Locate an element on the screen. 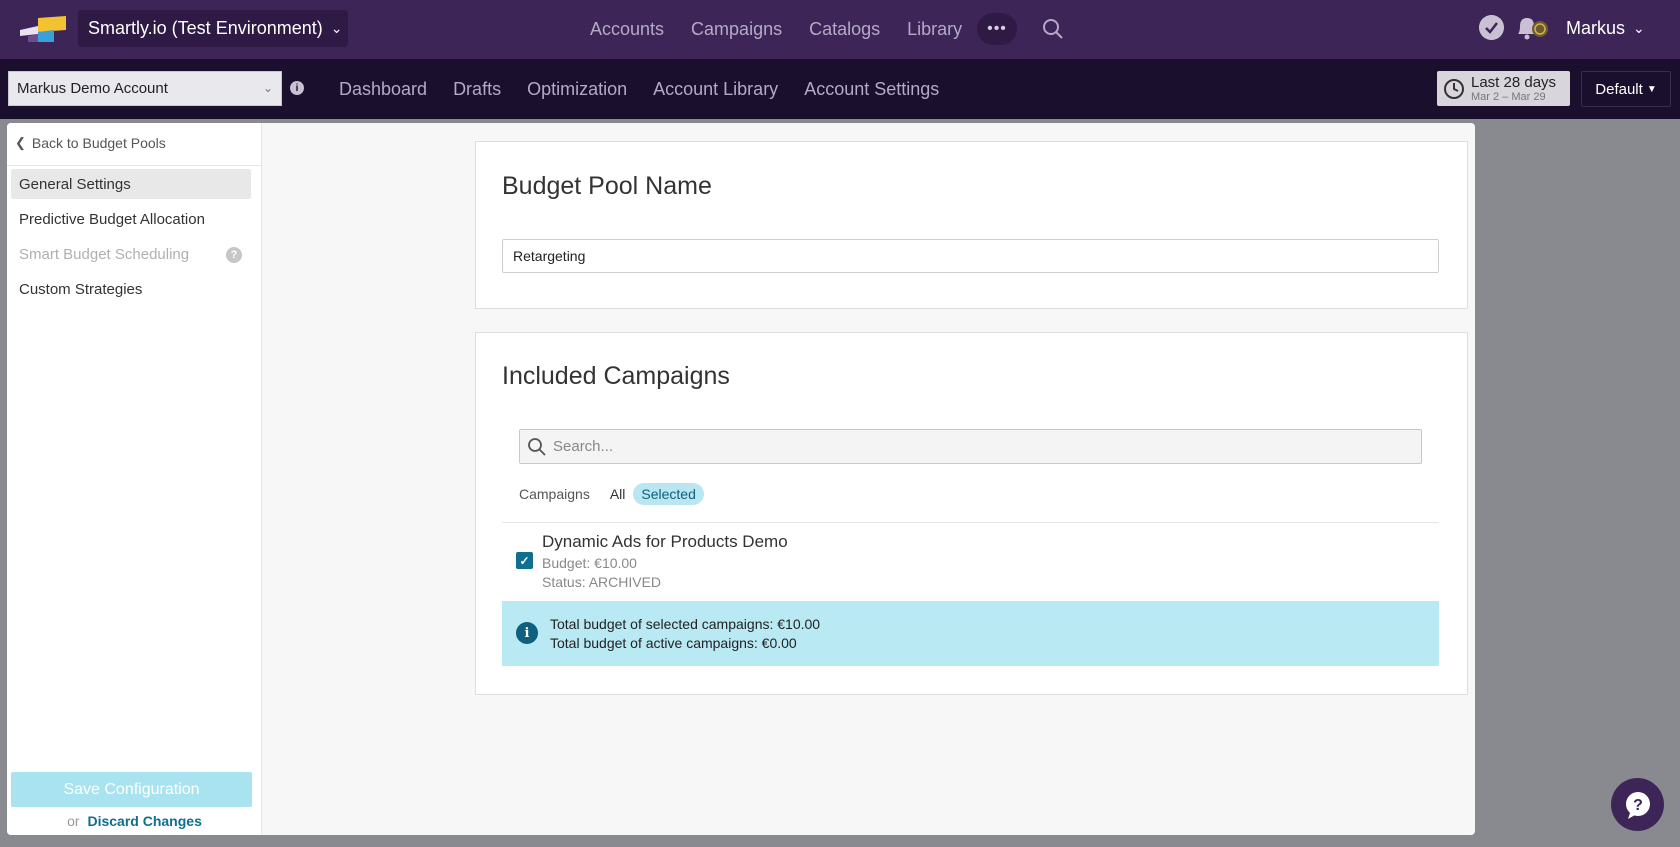 The height and width of the screenshot is (847, 1680). environment-selector: Smartly.io (Test Environment) ⌄ is located at coordinates (213, 28).